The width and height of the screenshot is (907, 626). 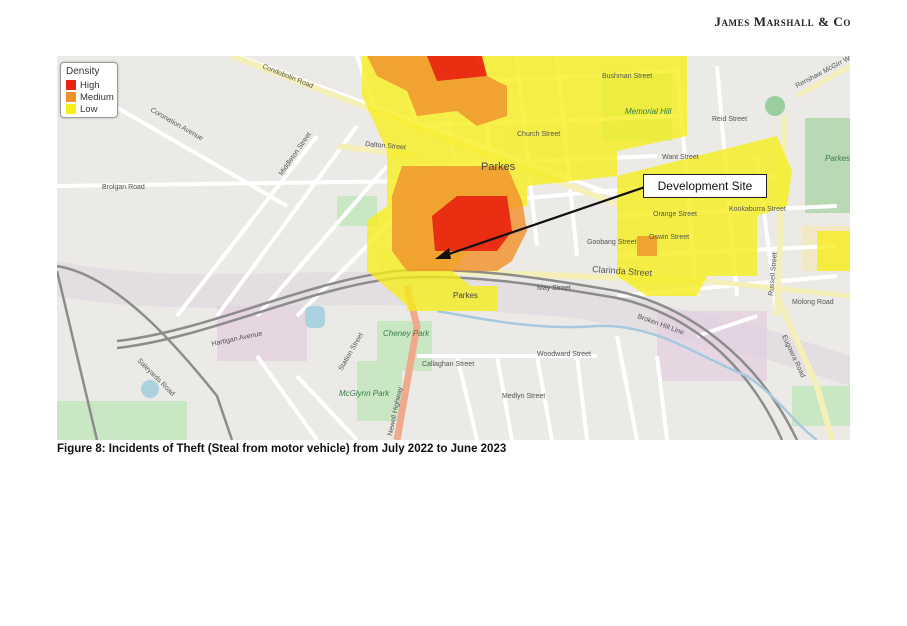 I want to click on map-label-oswin-street: Oswin Street, so click(x=669, y=237).